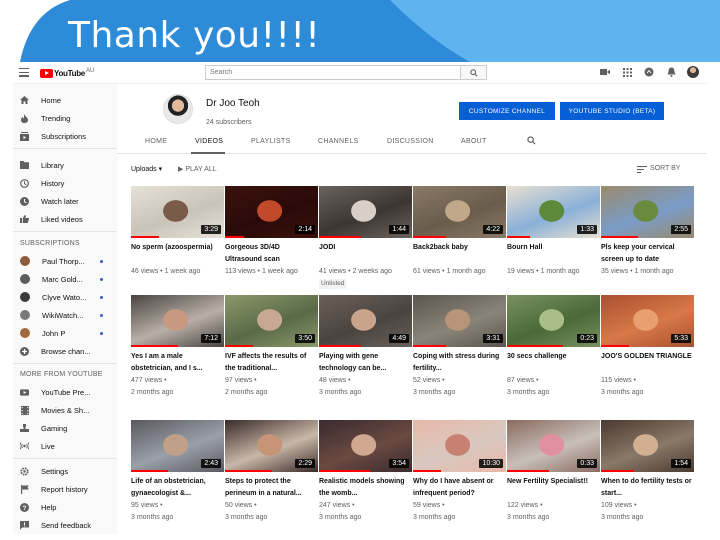 This screenshot has width=720, height=540. Describe the element at coordinates (178, 109) in the screenshot. I see `channel-avatar-large` at that location.